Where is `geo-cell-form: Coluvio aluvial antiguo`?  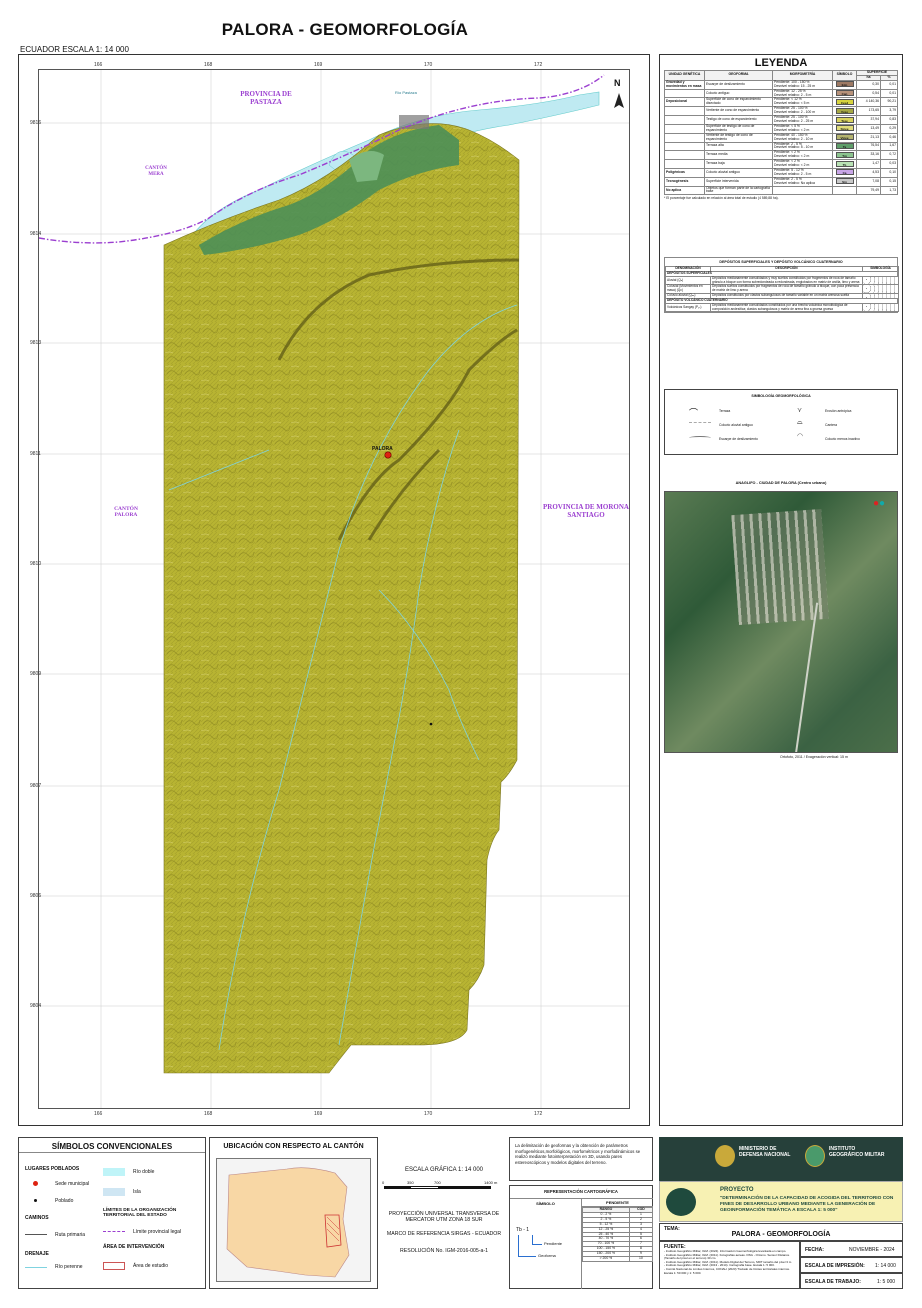
geo-cell-form: Coluvio aluvial antiguo is located at coordinates (738, 172).